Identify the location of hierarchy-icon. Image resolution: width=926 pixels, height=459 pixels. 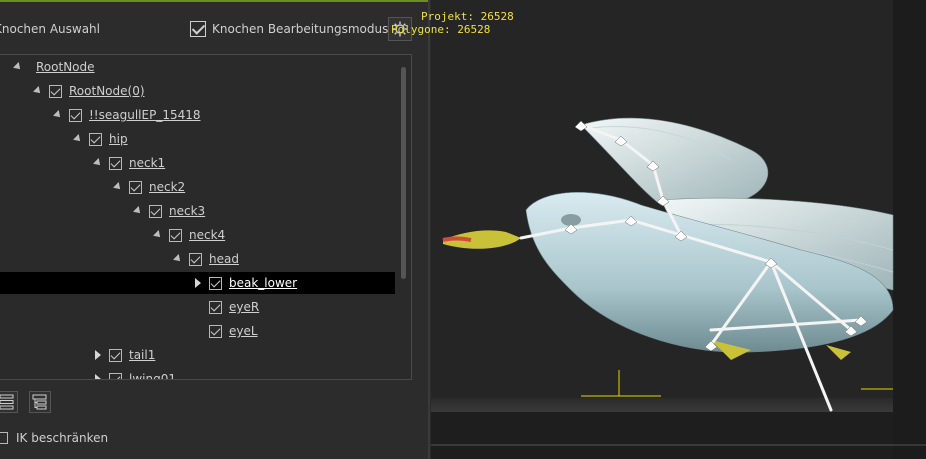
(39, 402).